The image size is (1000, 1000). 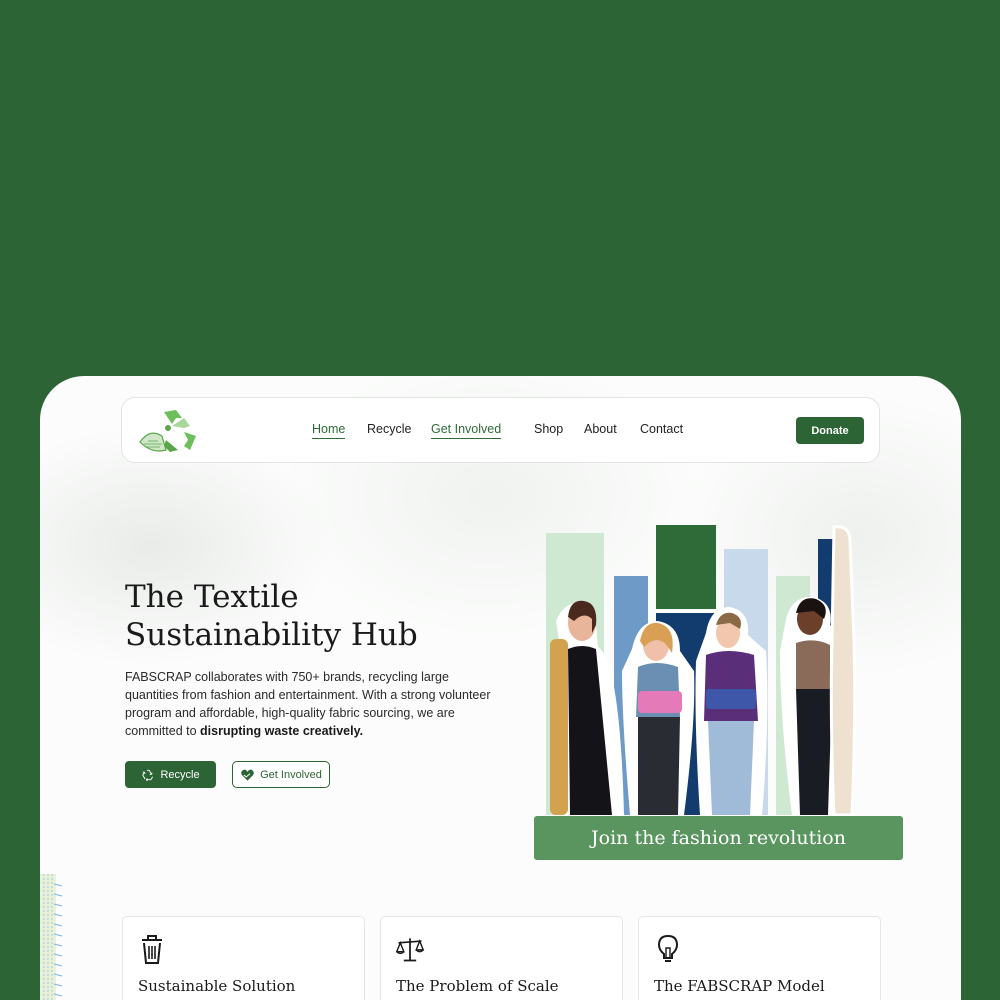 What do you see at coordinates (661, 430) in the screenshot?
I see `nav-contact: Contact` at bounding box center [661, 430].